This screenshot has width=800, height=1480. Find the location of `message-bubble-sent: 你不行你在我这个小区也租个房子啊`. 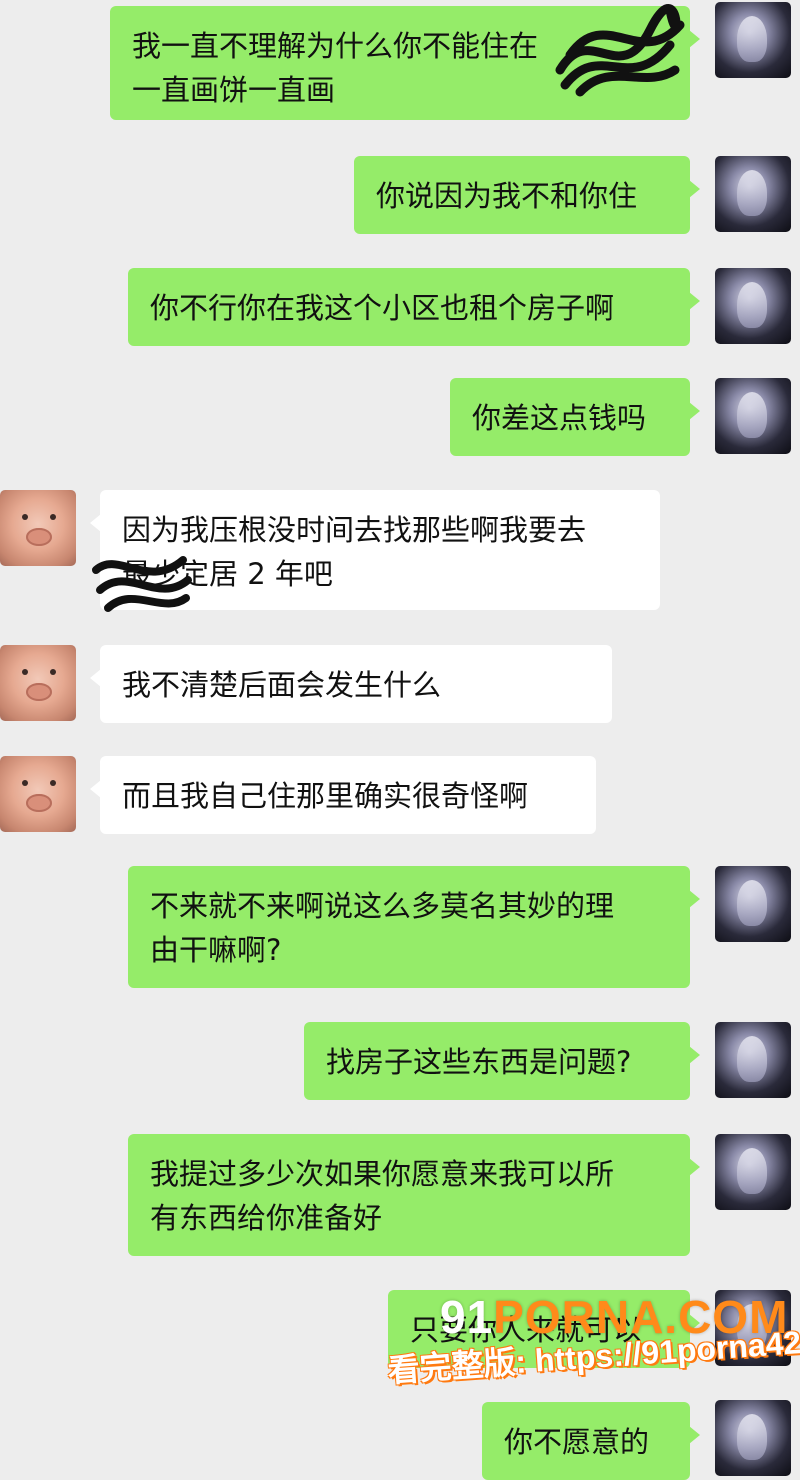

message-bubble-sent: 你不行你在我这个小区也租个房子啊 is located at coordinates (414, 307).